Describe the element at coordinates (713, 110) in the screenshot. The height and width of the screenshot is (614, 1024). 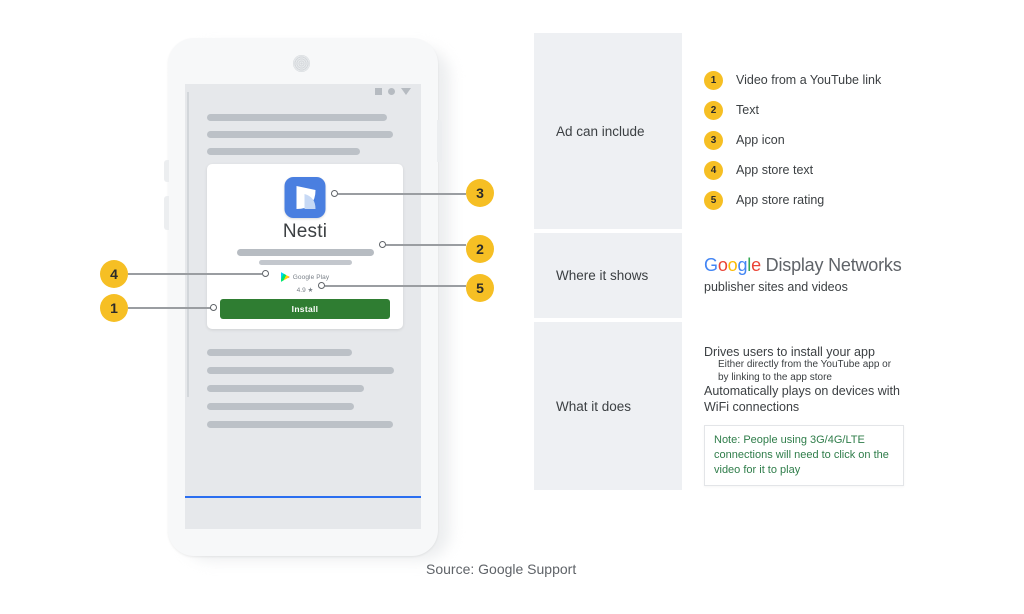
I see `list-number: 2` at that location.